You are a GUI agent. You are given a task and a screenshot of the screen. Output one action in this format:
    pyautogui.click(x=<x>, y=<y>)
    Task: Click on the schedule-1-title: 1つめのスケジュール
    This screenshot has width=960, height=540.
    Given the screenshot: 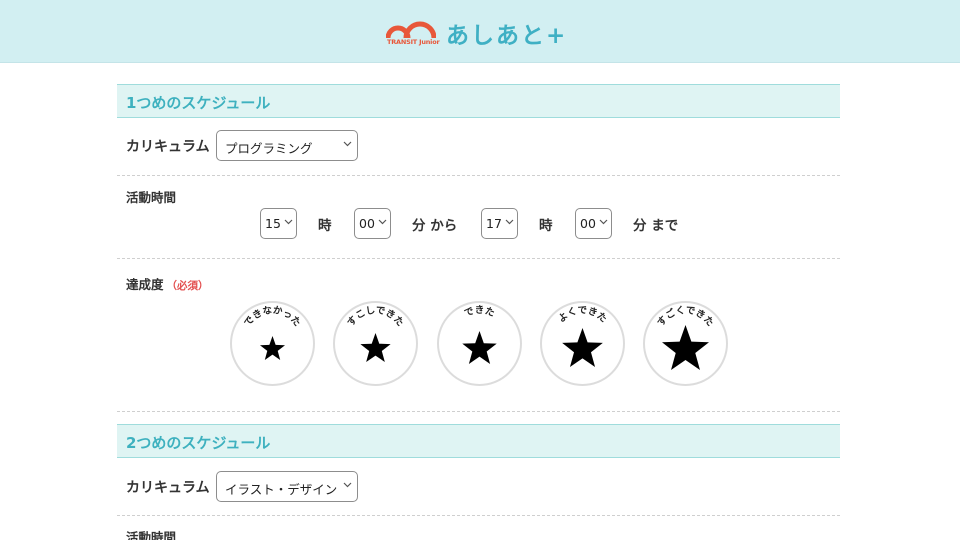 What is the action you would take?
    pyautogui.click(x=198, y=103)
    